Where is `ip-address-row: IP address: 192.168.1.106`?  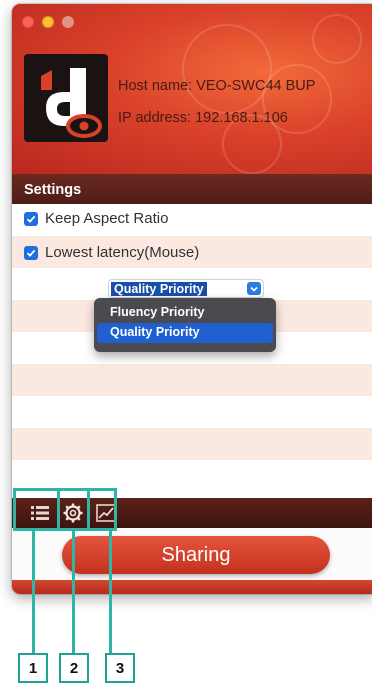
ip-address-row: IP address: 192.168.1.106 is located at coordinates (216, 118).